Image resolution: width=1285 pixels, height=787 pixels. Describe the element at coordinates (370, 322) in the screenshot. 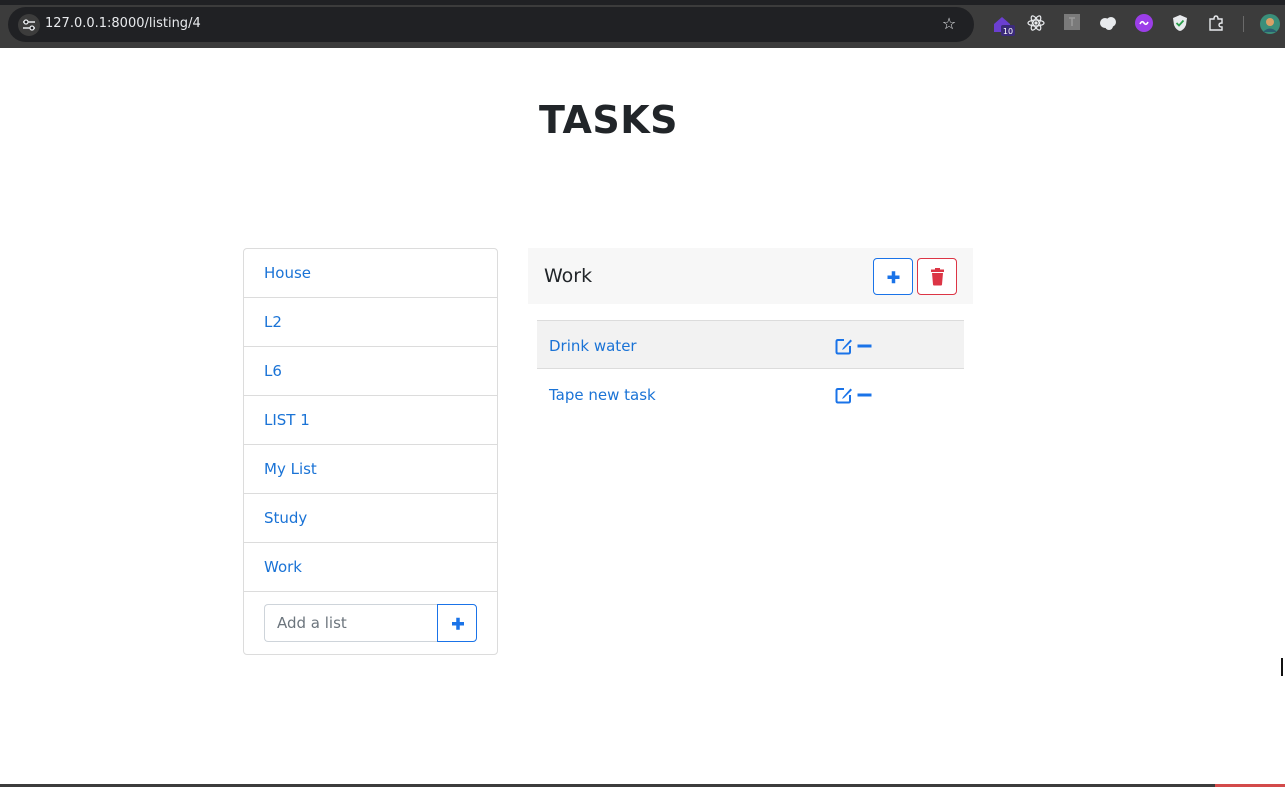

I see `sidebar-item-l2: L2` at that location.